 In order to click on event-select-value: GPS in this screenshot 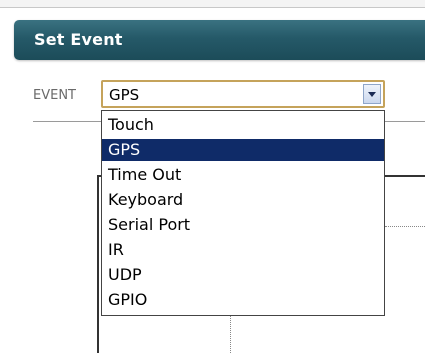, I will do `click(124, 95)`.